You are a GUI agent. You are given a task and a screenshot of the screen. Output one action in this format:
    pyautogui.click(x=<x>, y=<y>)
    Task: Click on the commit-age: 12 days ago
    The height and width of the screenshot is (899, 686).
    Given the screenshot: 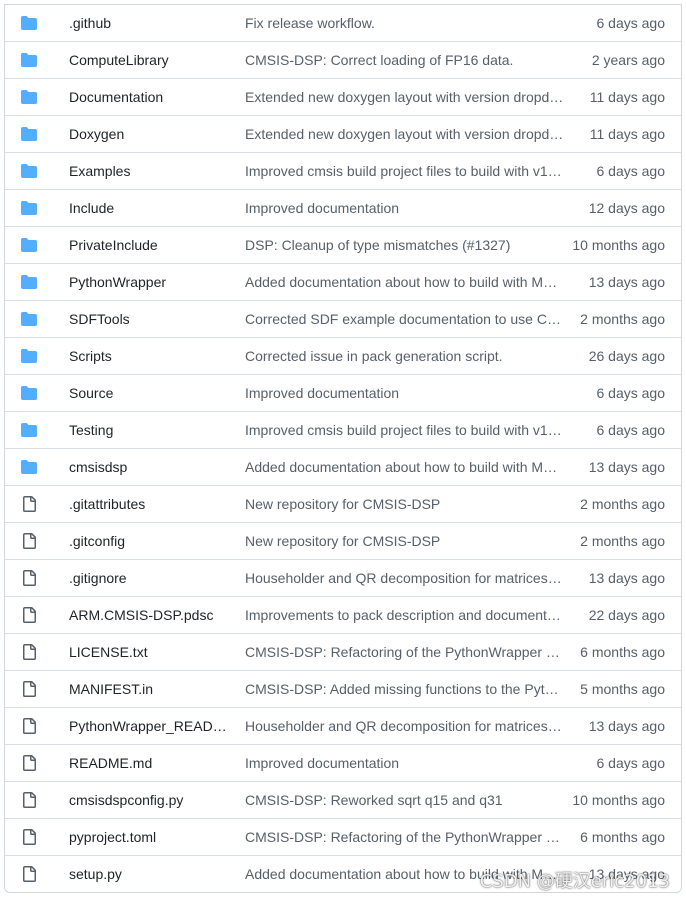 What is the action you would take?
    pyautogui.click(x=626, y=208)
    